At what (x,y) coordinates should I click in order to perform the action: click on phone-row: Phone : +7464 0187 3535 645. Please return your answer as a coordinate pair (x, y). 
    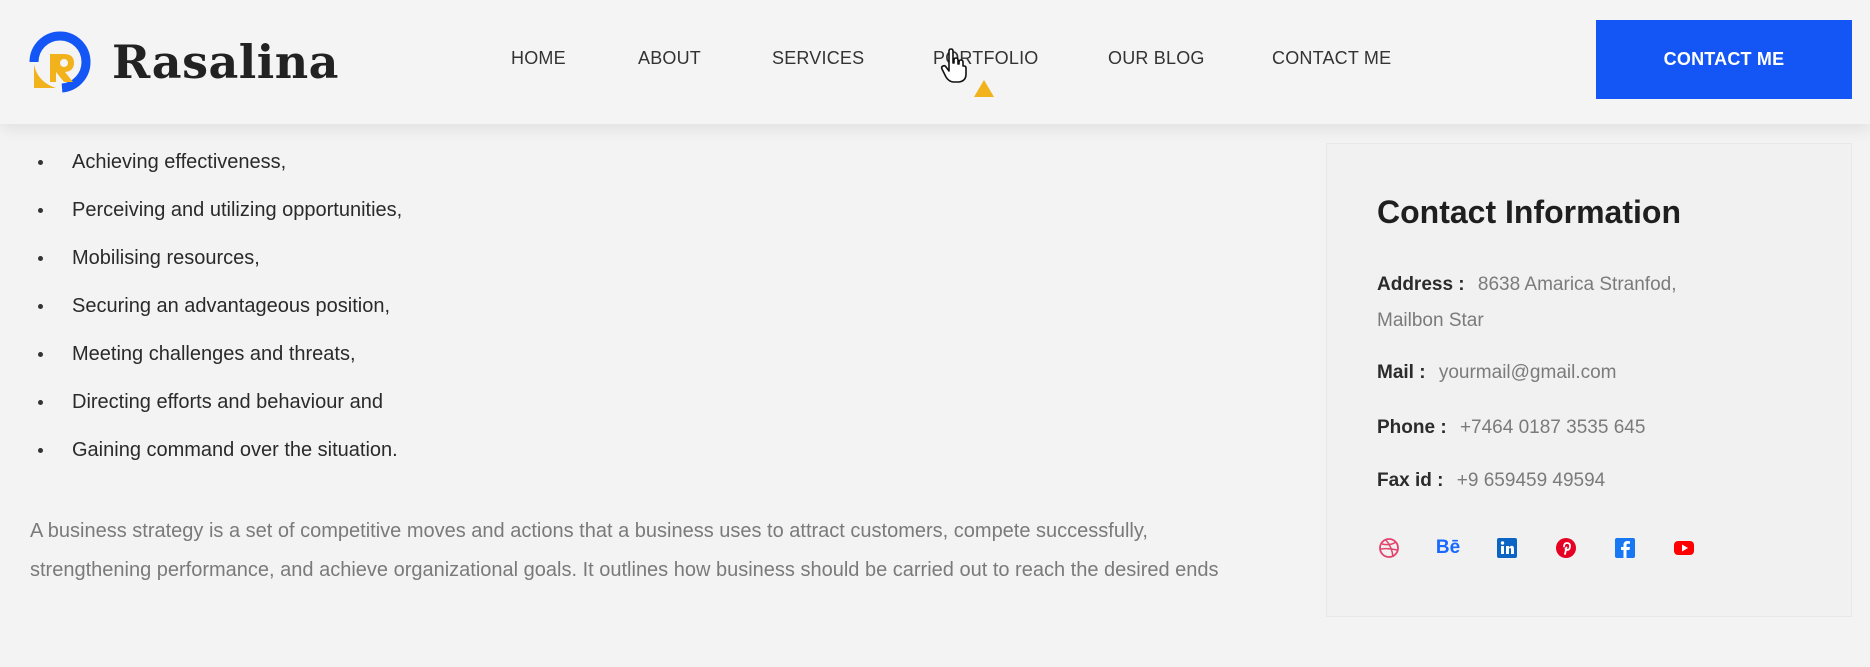
    Looking at the image, I should click on (1511, 428).